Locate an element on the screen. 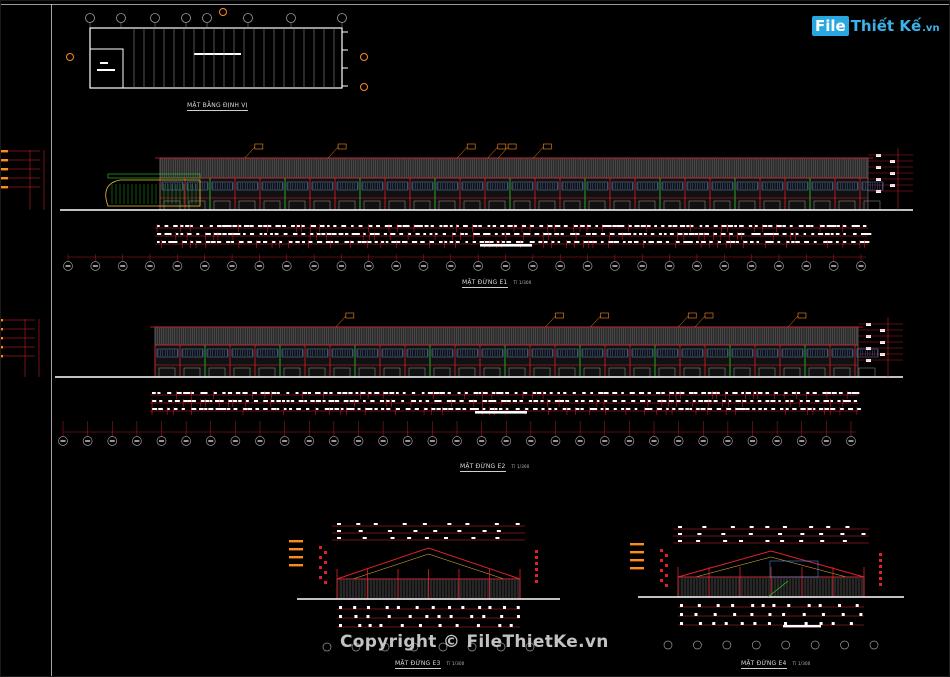 This screenshot has height=677, width=950. copyright-watermark: Copyright © FileThietKe.vn is located at coordinates (474, 642).